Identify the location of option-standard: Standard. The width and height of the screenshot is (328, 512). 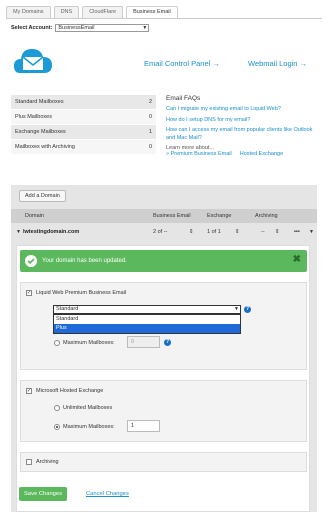
(147, 319).